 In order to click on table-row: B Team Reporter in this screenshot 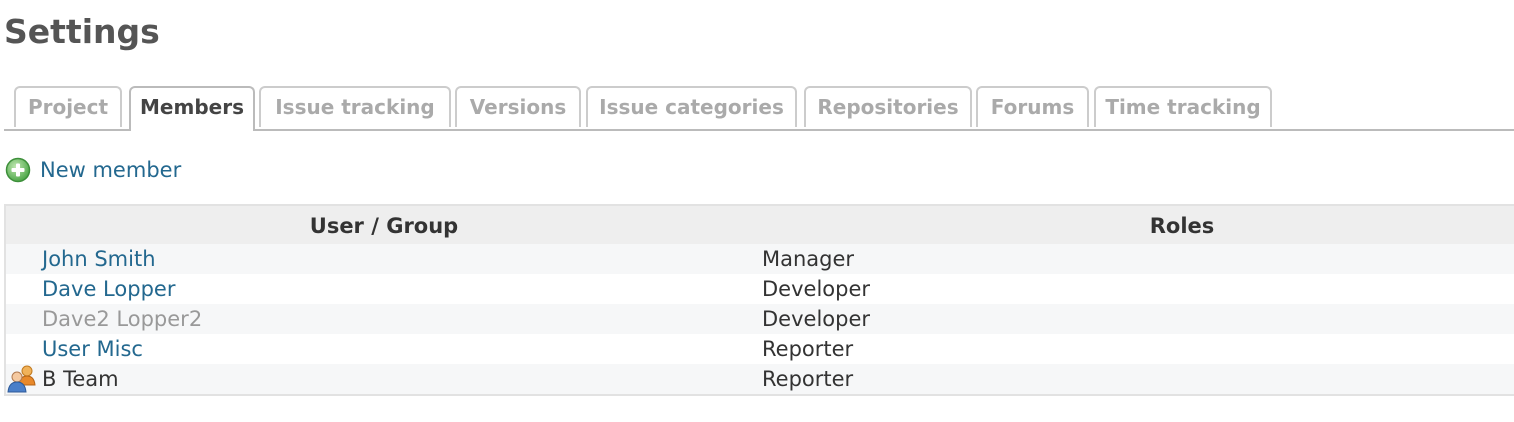, I will do `click(760, 379)`.